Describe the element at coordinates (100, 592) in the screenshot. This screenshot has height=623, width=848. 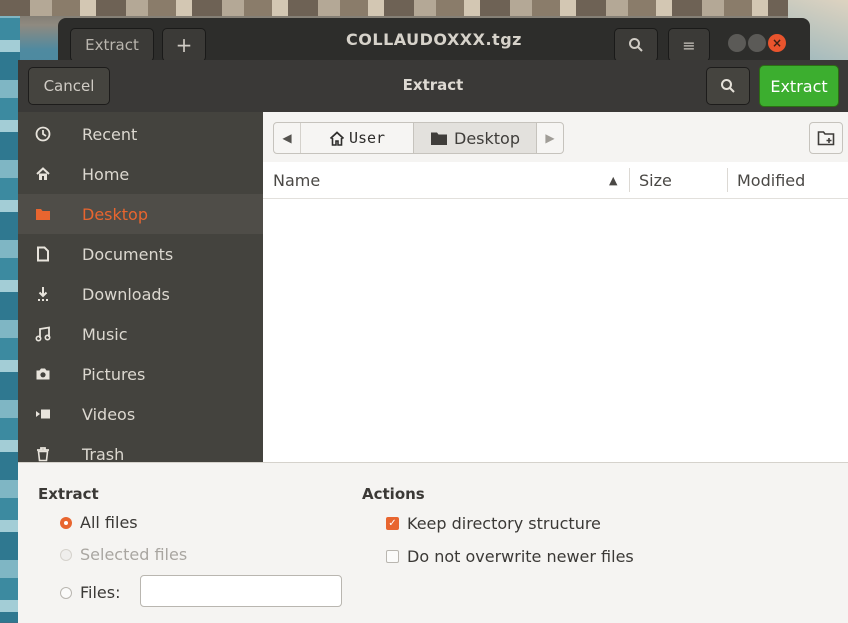
I see `files-label: Files:` at that location.